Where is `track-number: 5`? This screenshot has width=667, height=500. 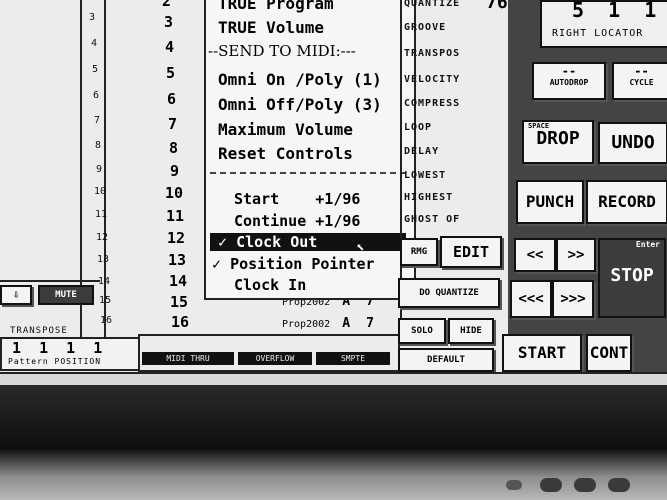
track-number: 5 is located at coordinates (95, 69).